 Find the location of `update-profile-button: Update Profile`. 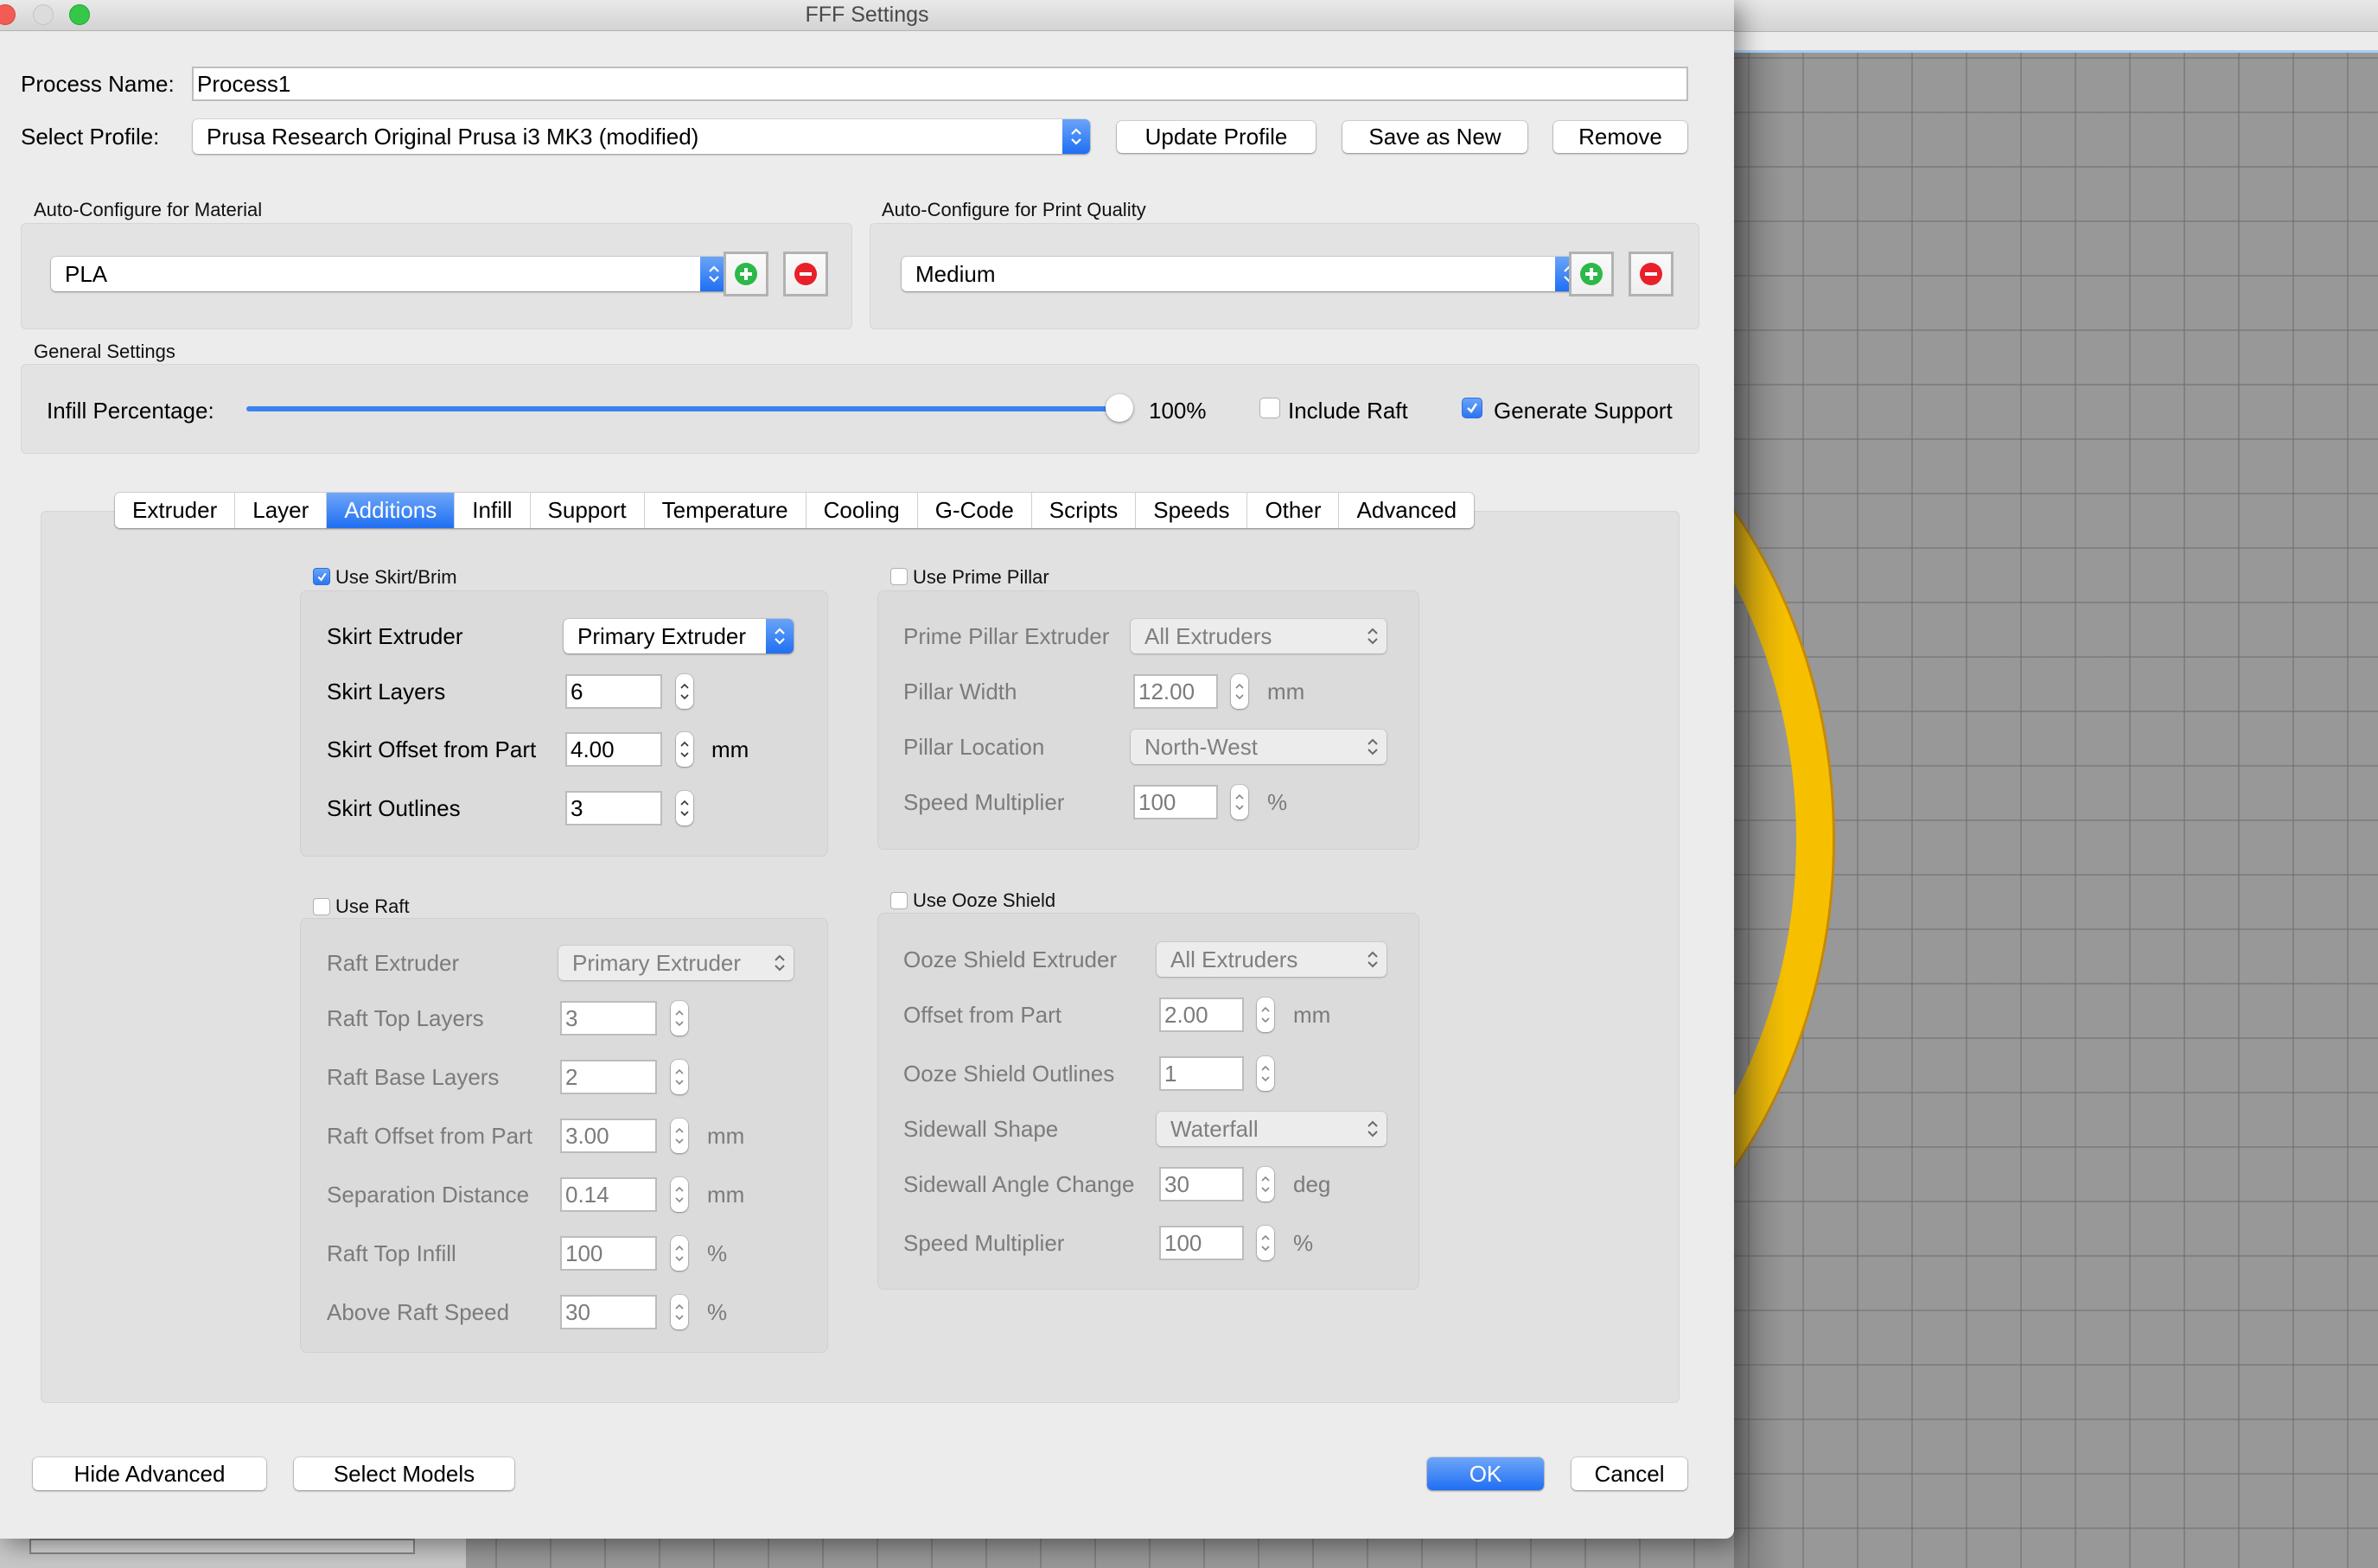

update-profile-button: Update Profile is located at coordinates (1216, 137).